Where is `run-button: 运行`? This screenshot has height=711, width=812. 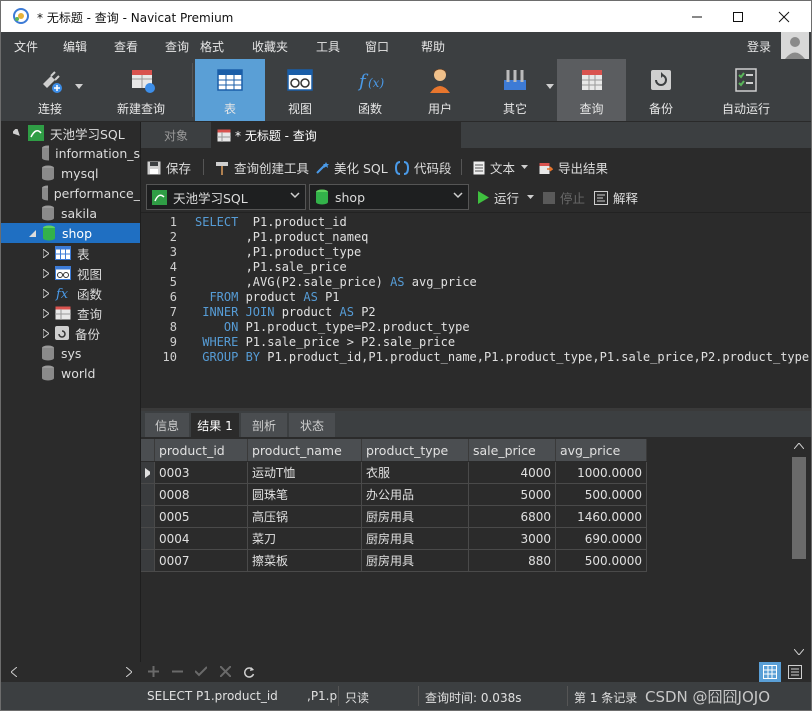 run-button: 运行 is located at coordinates (506, 197).